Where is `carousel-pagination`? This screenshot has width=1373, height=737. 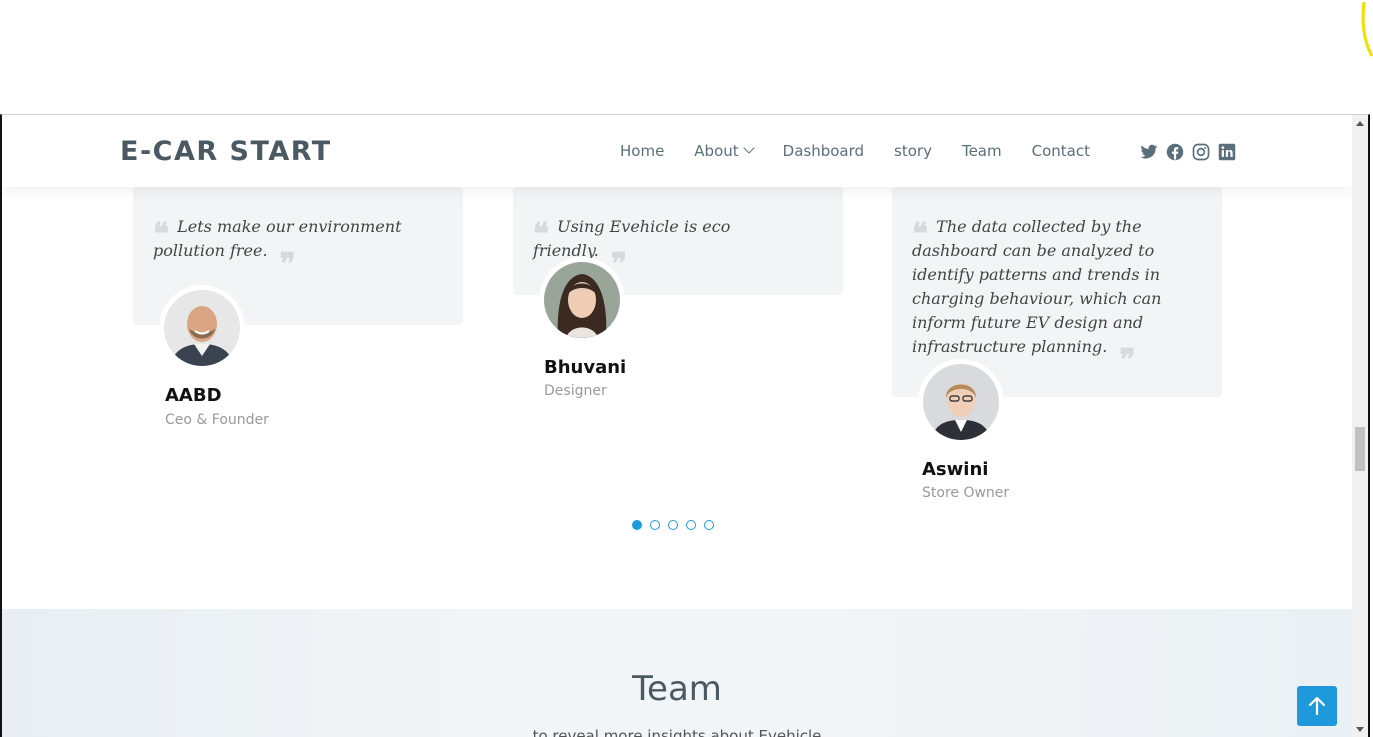 carousel-pagination is located at coordinates (677, 525).